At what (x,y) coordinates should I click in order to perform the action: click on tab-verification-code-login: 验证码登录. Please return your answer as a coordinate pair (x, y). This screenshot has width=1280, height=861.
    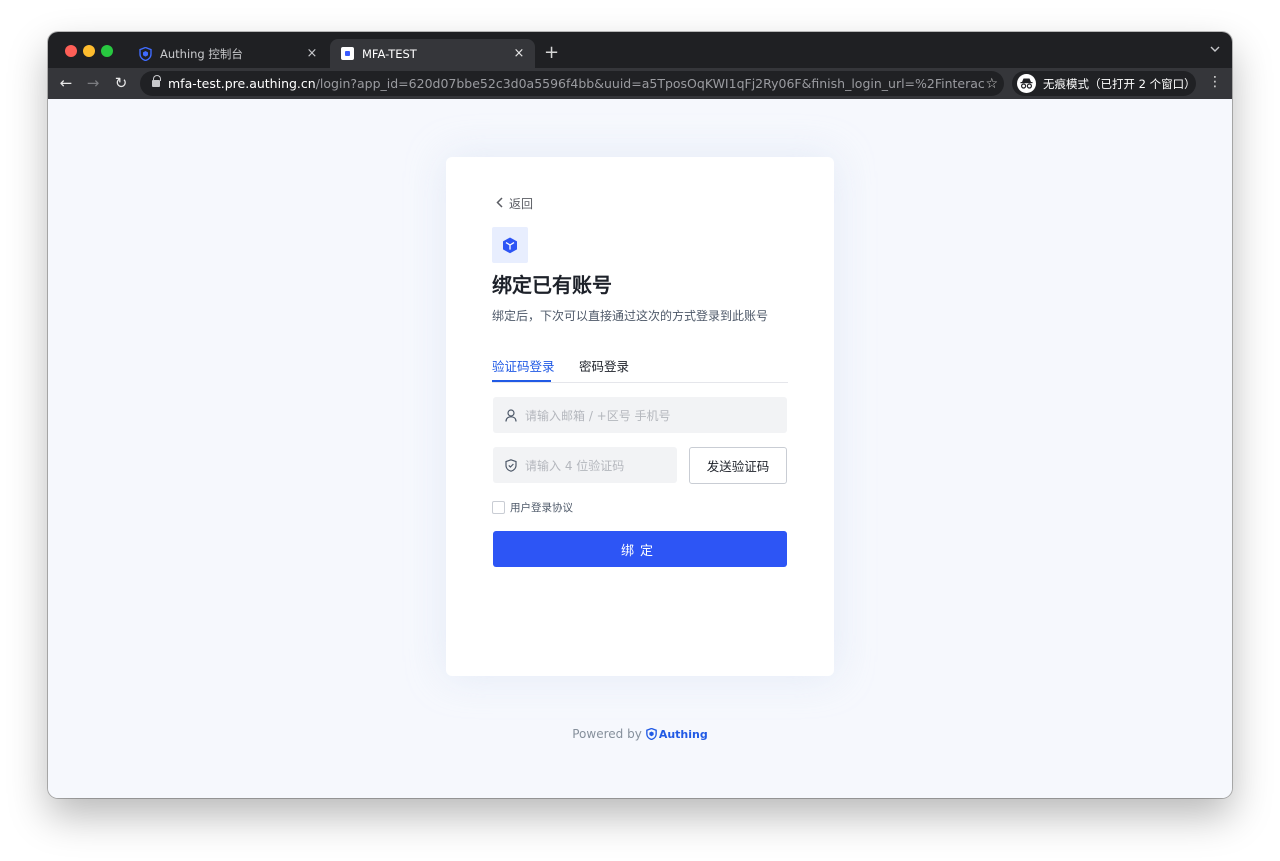
    Looking at the image, I should click on (523, 365).